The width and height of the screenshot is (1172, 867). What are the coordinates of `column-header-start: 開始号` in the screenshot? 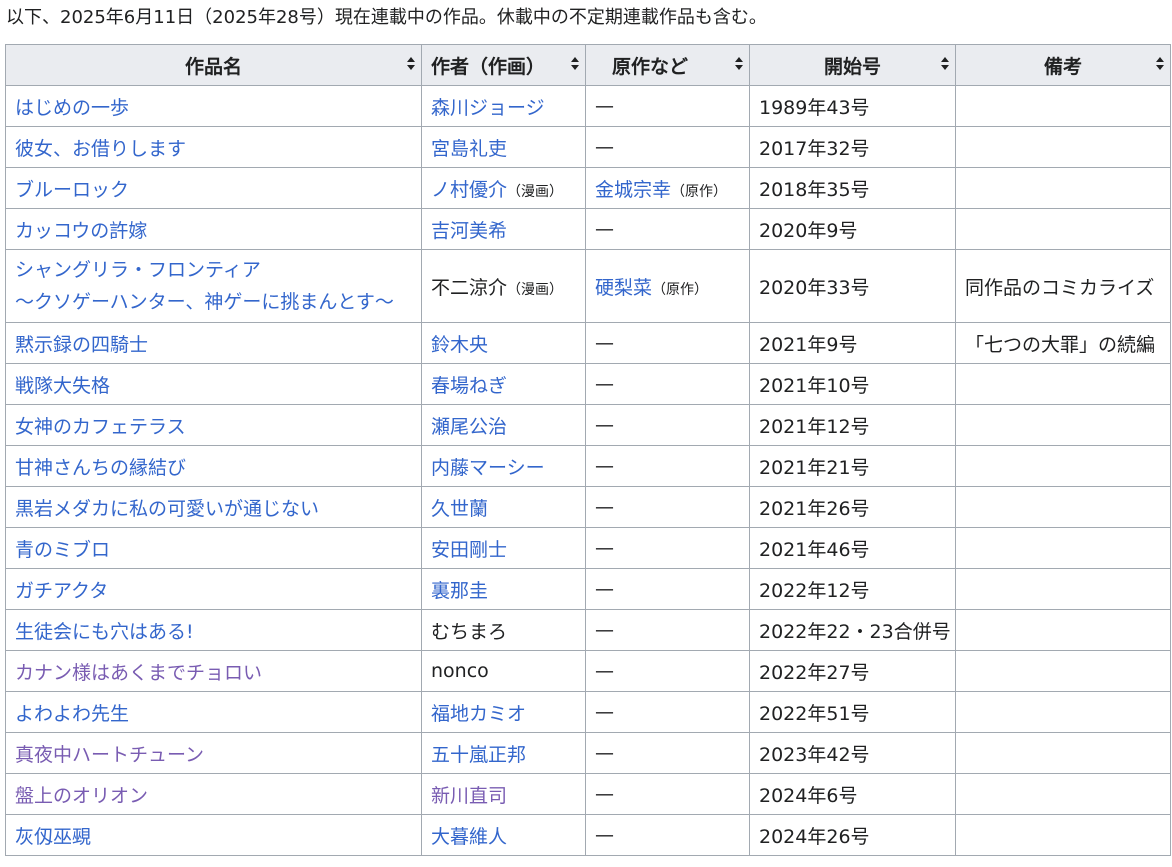 It's located at (852, 65).